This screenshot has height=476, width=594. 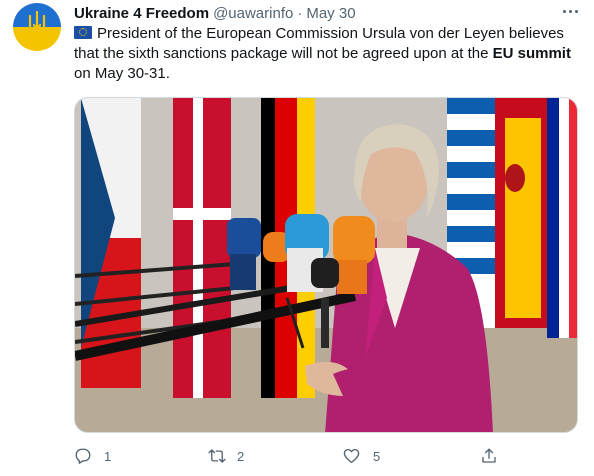 I want to click on more-options-icon, so click(x=571, y=12).